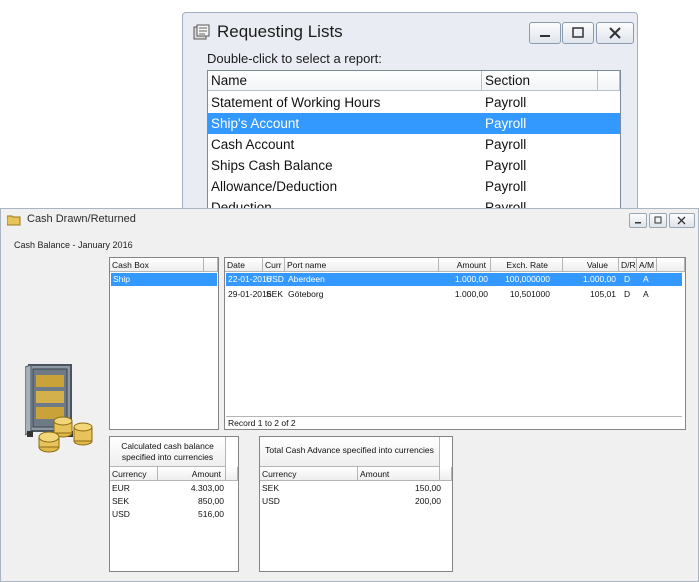 Image resolution: width=699 pixels, height=582 pixels. Describe the element at coordinates (157, 265) in the screenshot. I see `column-header-cash-box: Cash Box` at that location.